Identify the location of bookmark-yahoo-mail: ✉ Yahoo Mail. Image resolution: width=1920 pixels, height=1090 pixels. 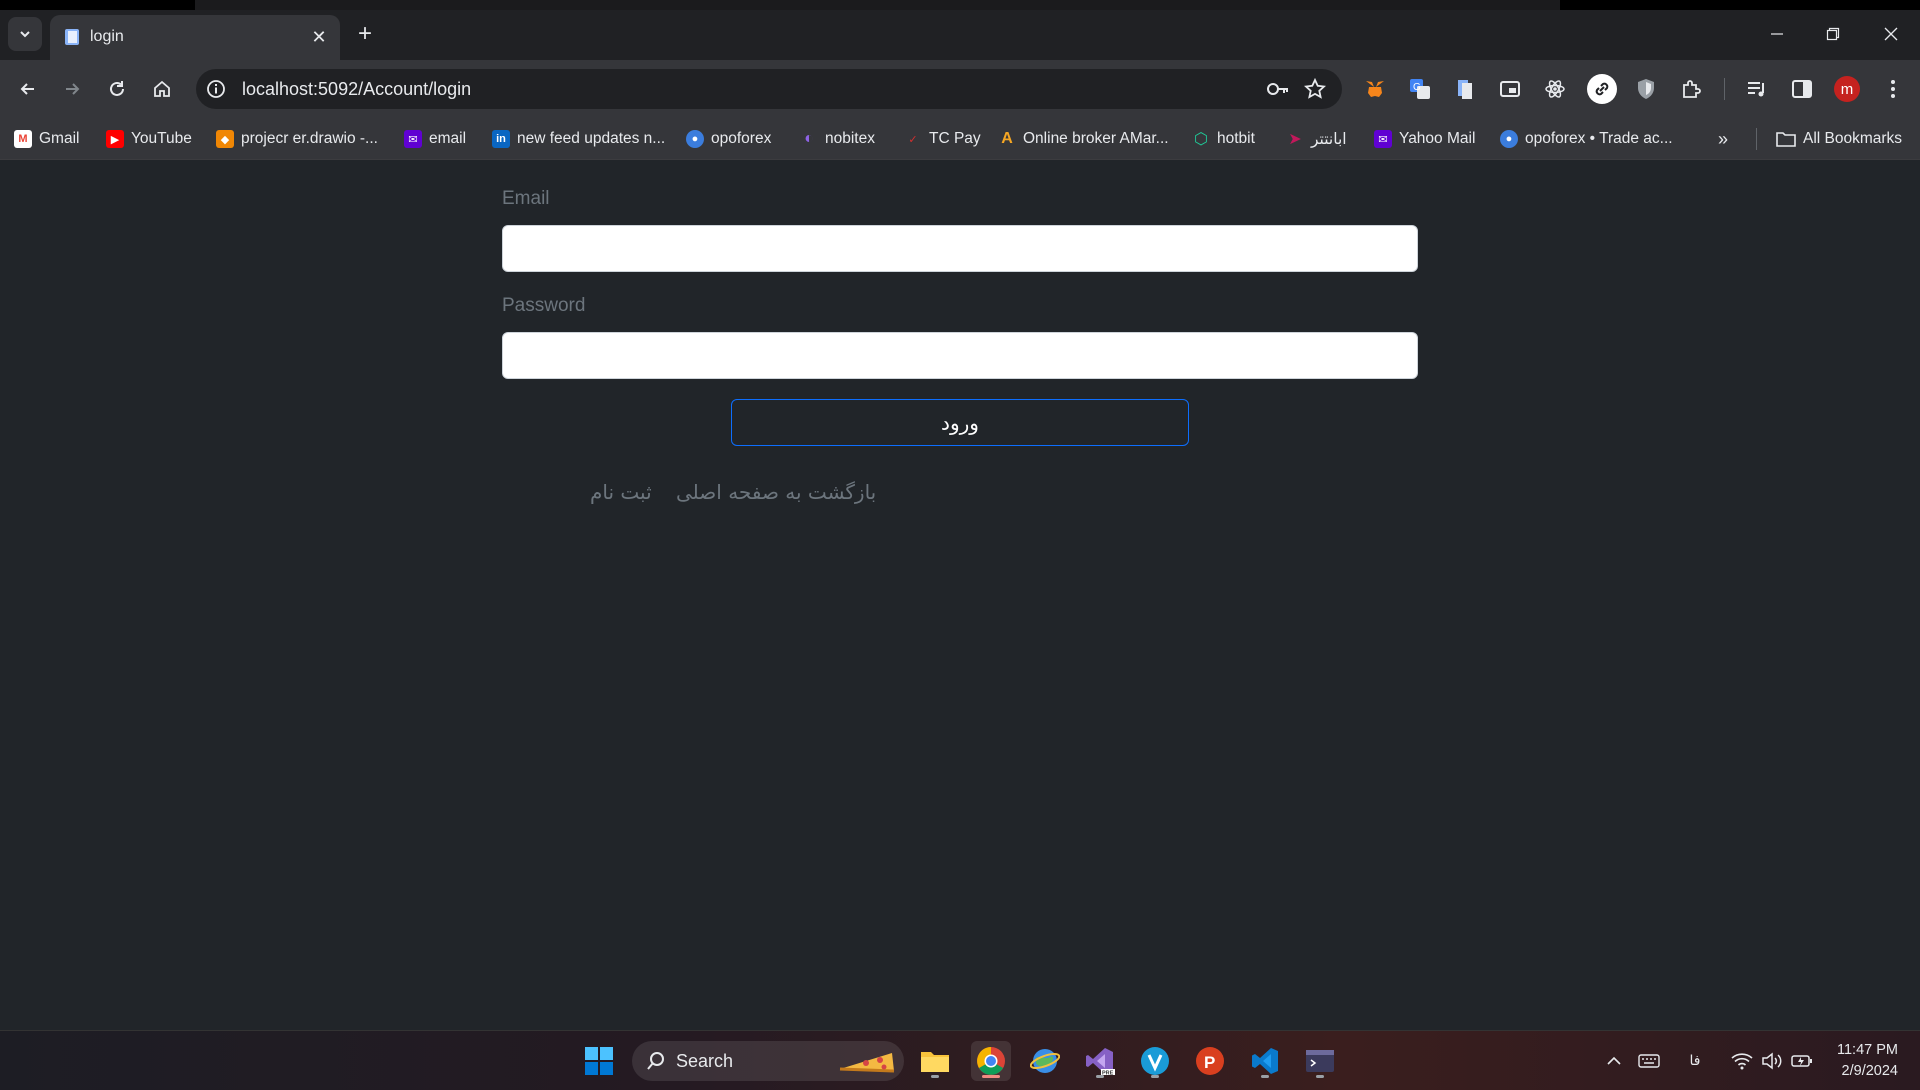
(1424, 139).